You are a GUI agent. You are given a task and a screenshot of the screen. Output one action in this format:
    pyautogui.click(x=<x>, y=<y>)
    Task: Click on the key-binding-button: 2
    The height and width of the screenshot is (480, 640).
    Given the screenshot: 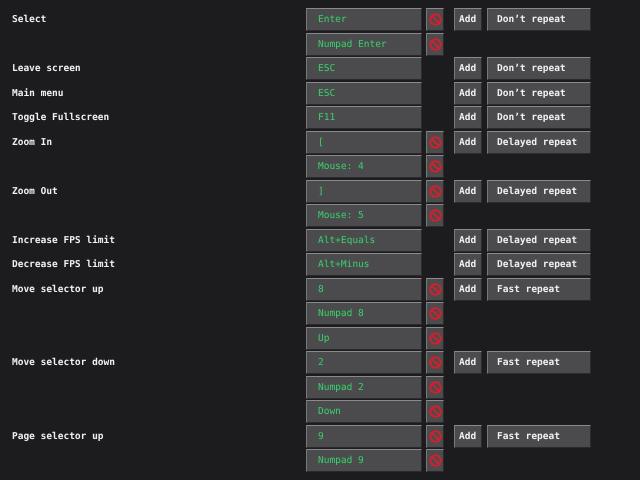 What is the action you would take?
    pyautogui.click(x=364, y=362)
    